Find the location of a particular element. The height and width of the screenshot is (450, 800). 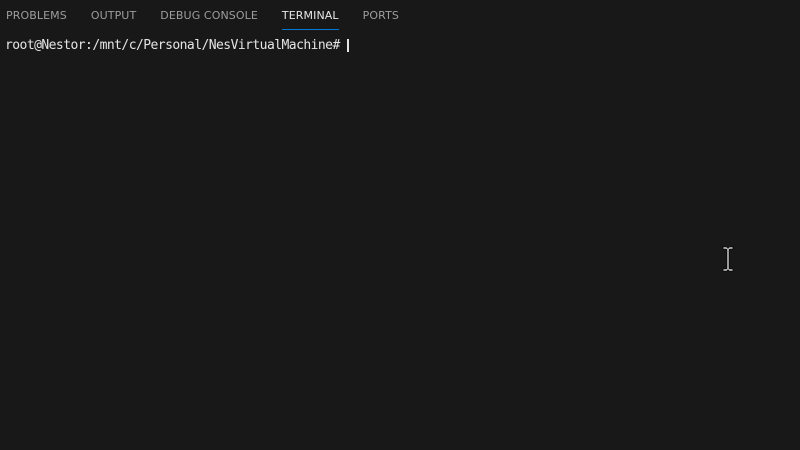

text-cursor-ibeam-icon is located at coordinates (728, 259).